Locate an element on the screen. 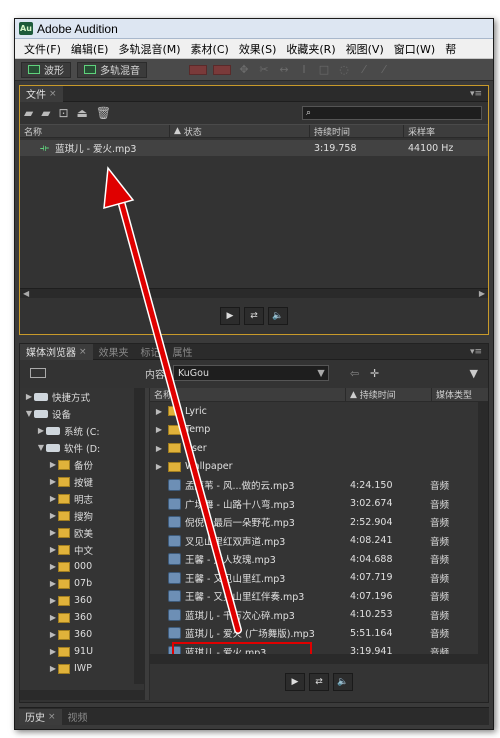 This screenshot has height=738, width=500. menu-effects: 效果(S) is located at coordinates (258, 49).